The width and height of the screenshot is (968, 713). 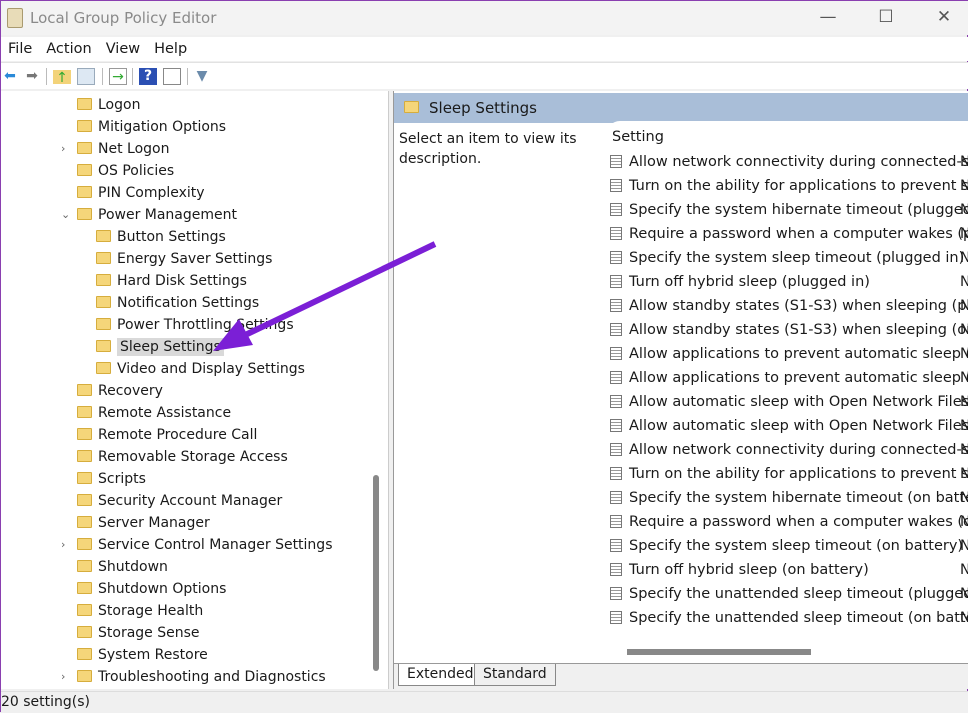 I want to click on tree-item: Storage Health, so click(x=140, y=611).